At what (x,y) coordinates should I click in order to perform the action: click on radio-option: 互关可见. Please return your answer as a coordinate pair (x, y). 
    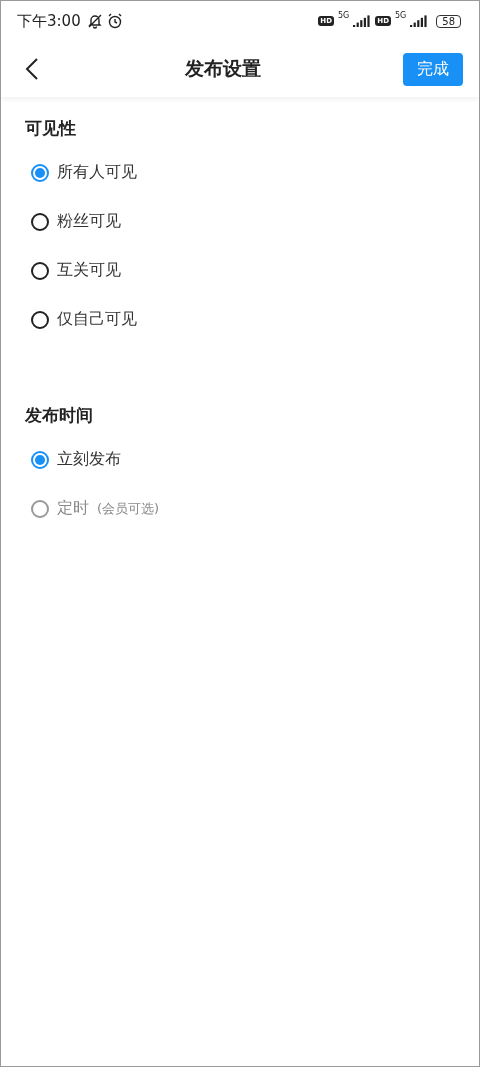
    Looking at the image, I should click on (240, 270).